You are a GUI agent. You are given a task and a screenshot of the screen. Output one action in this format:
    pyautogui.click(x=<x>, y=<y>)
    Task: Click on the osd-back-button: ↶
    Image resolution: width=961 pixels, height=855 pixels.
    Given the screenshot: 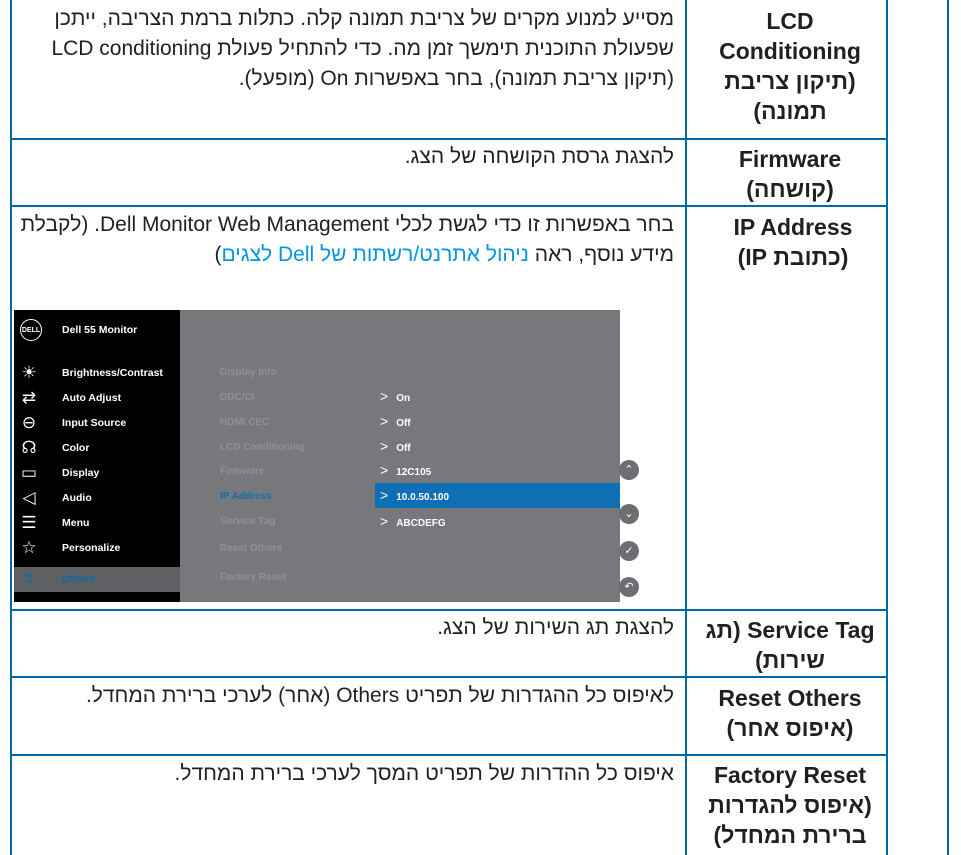 What is the action you would take?
    pyautogui.click(x=629, y=587)
    